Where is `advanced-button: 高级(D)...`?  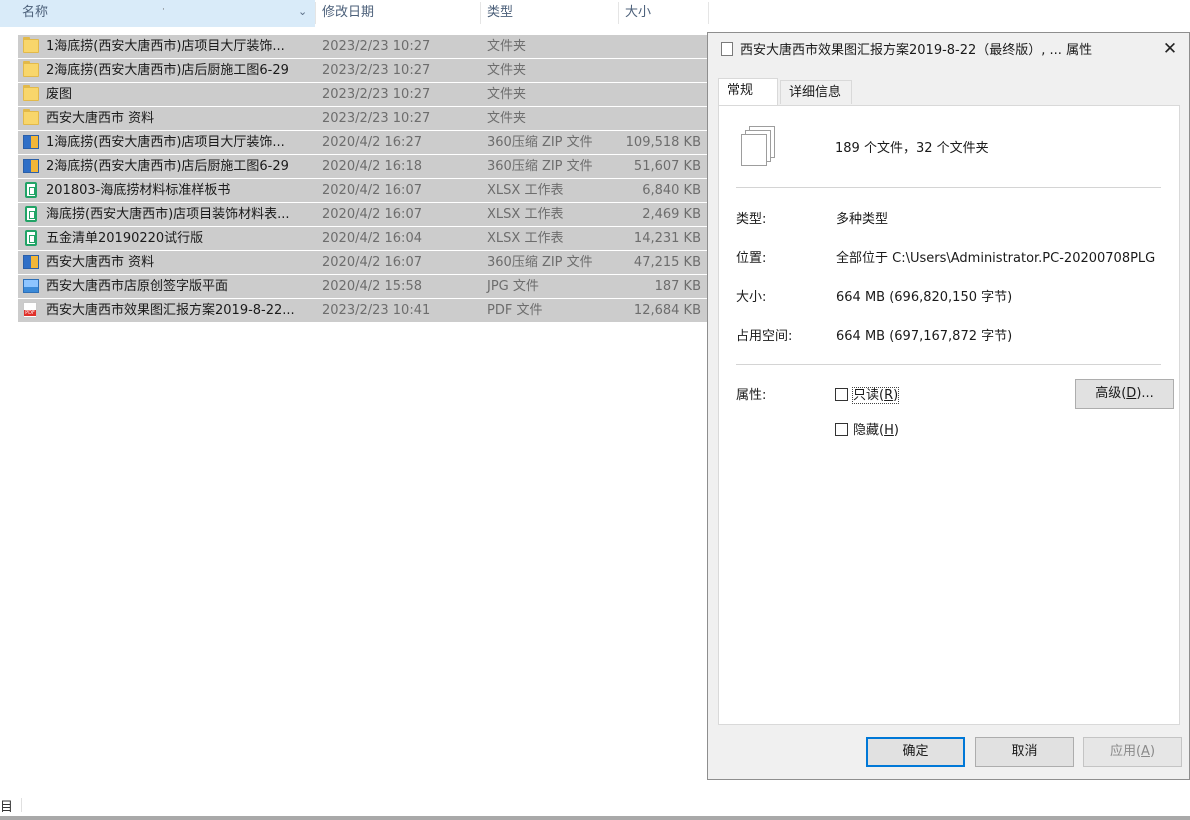
advanced-button: 高级(D)... is located at coordinates (1124, 394).